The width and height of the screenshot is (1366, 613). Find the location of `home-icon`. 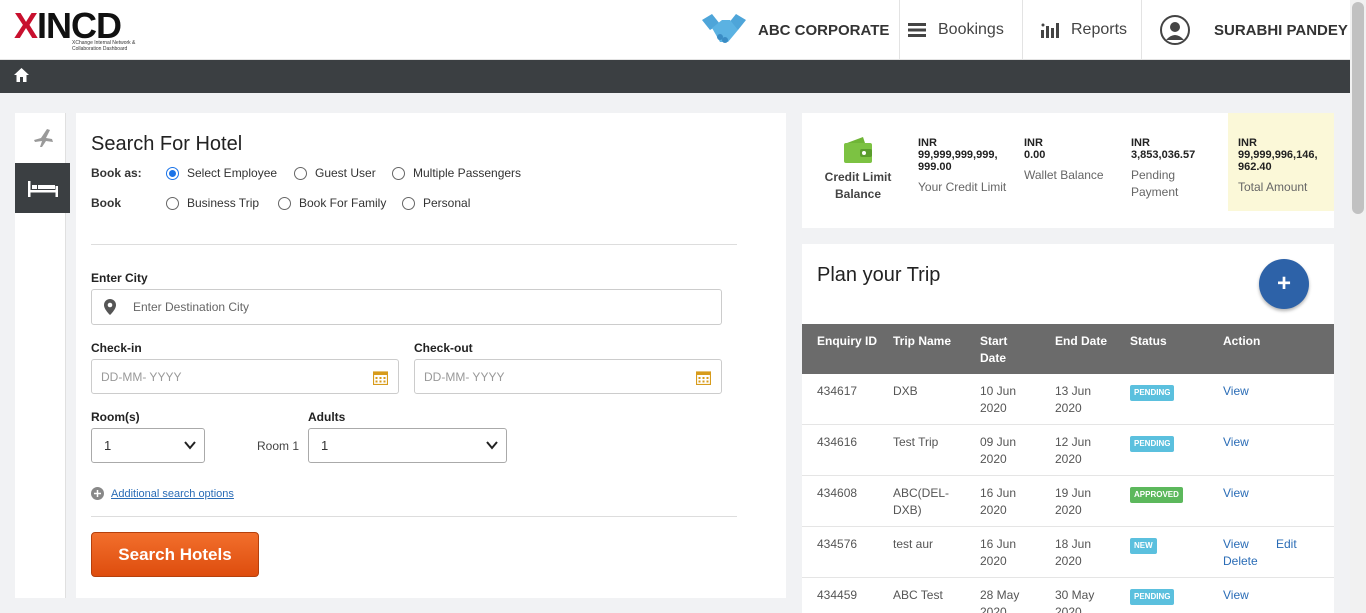

home-icon is located at coordinates (21, 75).